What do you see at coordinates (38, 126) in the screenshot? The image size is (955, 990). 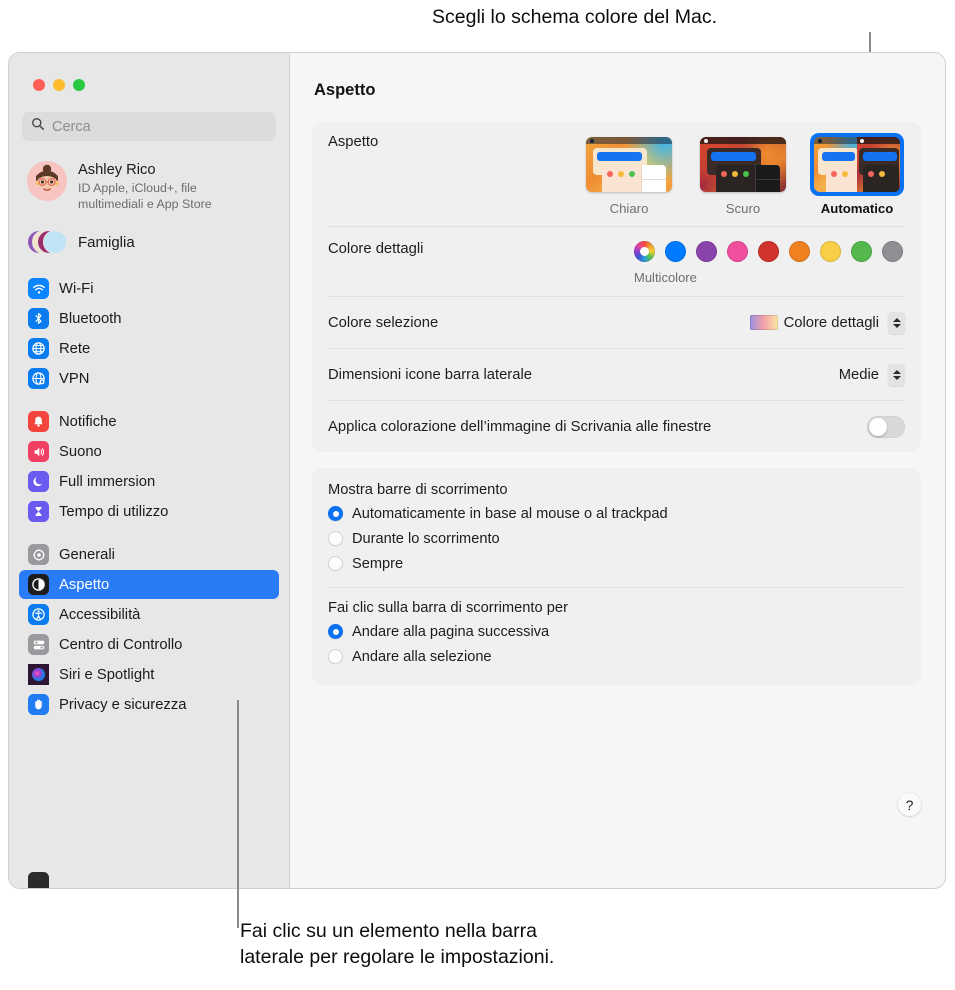 I see `search-icon` at bounding box center [38, 126].